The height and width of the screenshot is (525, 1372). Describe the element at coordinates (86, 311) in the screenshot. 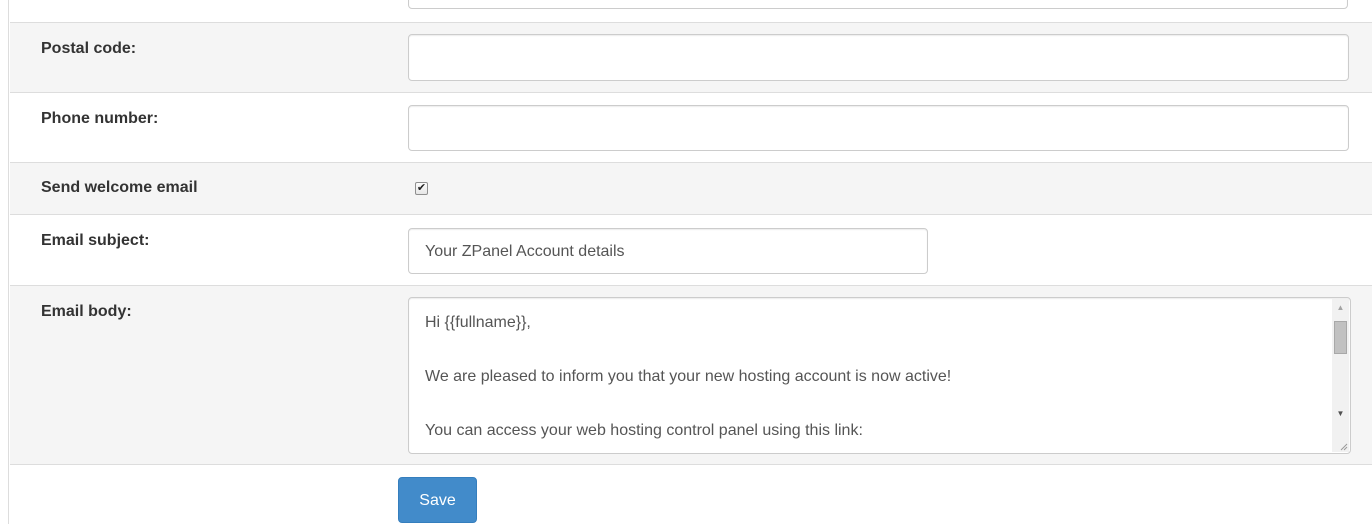

I see `email-body-label: Email body:` at that location.